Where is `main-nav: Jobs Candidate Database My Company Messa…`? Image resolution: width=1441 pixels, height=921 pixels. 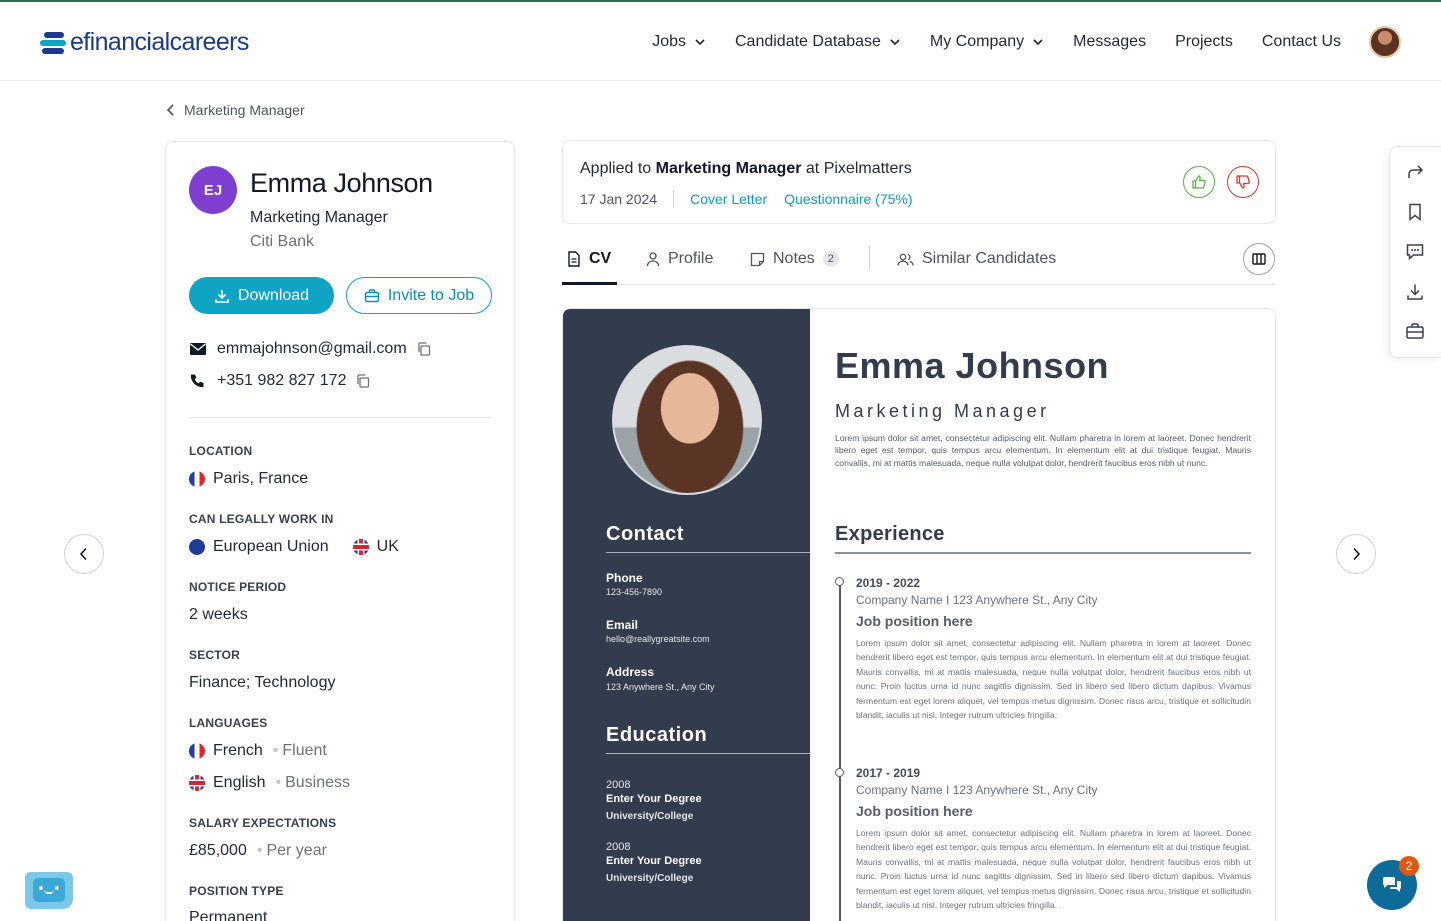 main-nav: Jobs Candidate Database My Company Messa… is located at coordinates (1012, 42).